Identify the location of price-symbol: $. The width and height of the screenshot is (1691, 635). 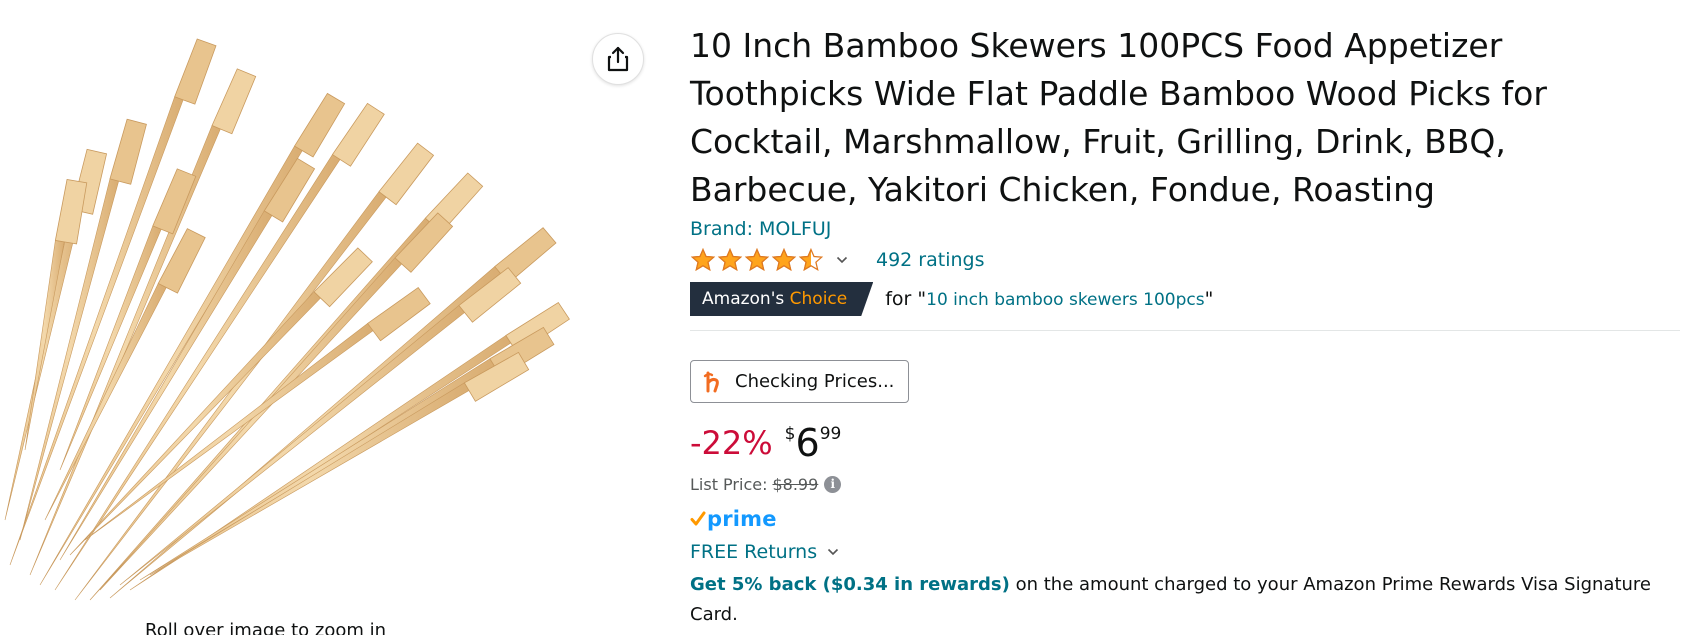
(790, 434).